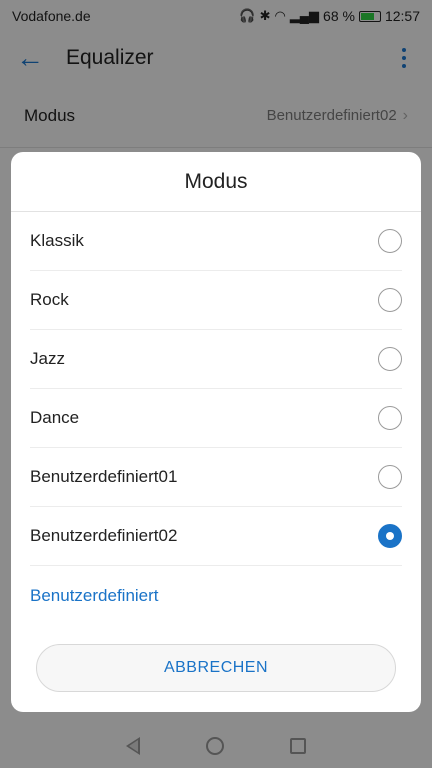 This screenshot has height=768, width=432. What do you see at coordinates (216, 536) in the screenshot?
I see `option-benutzerdefiniert02: Benutzerdefiniert02` at bounding box center [216, 536].